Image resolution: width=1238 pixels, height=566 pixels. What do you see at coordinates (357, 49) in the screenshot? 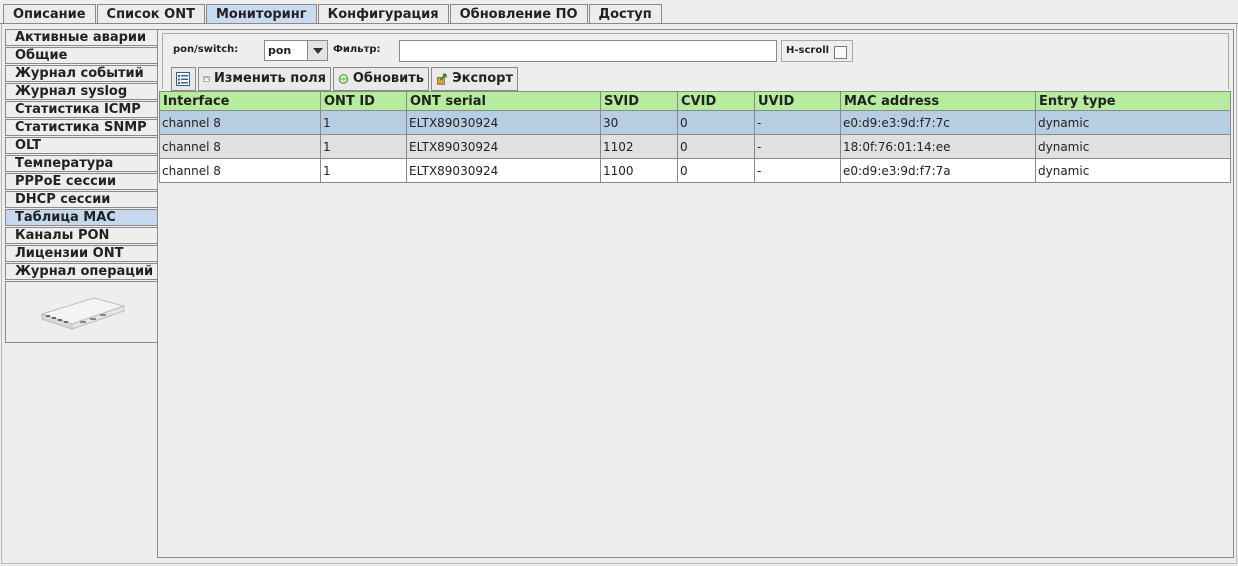
I see `filter-label: Фильтр:` at bounding box center [357, 49].